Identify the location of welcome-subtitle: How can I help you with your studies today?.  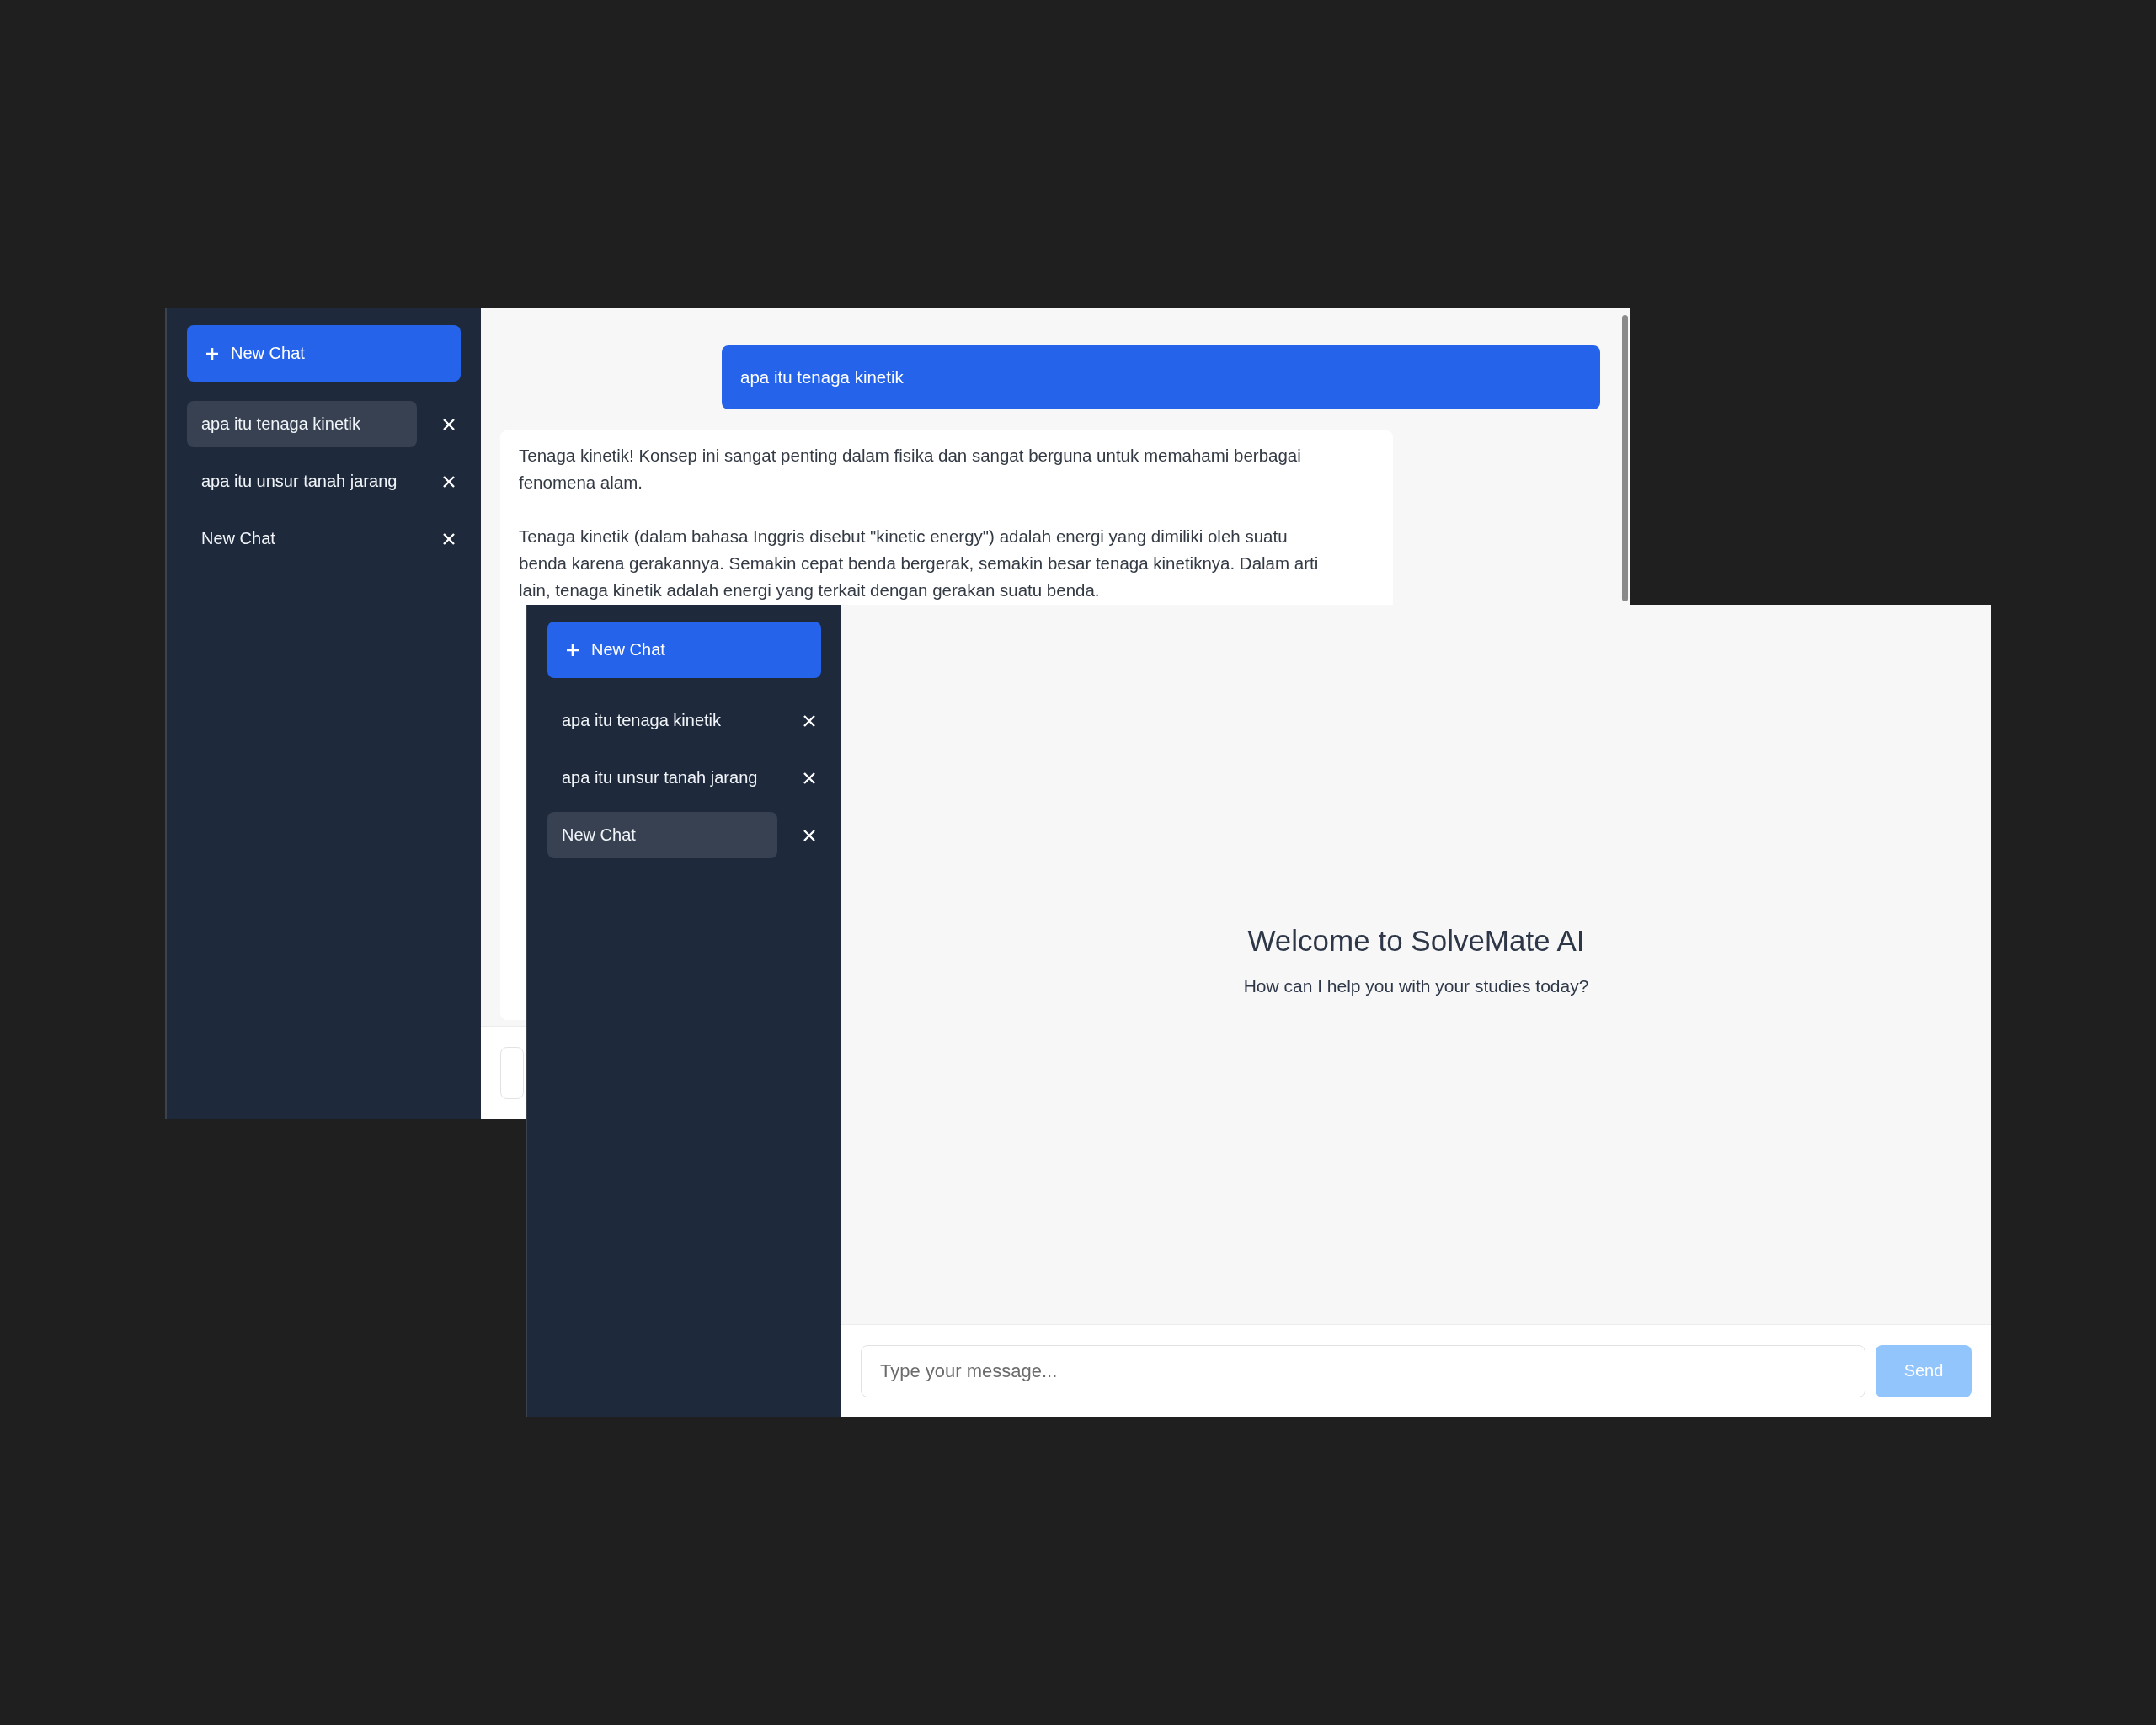
(1416, 986).